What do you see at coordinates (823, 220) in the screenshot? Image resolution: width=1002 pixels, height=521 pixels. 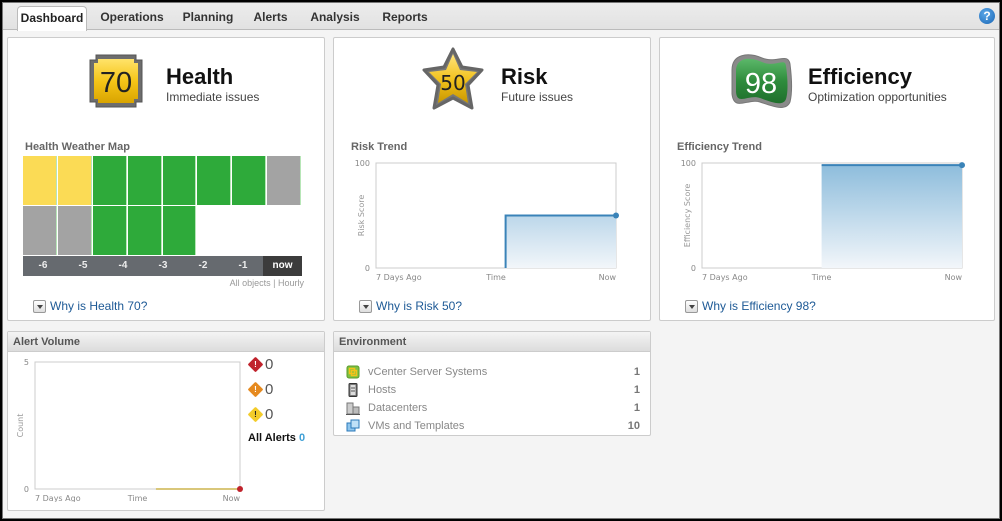 I see `chart-svg: 100 0 7 Days Ago Time Now Efficiency Score` at bounding box center [823, 220].